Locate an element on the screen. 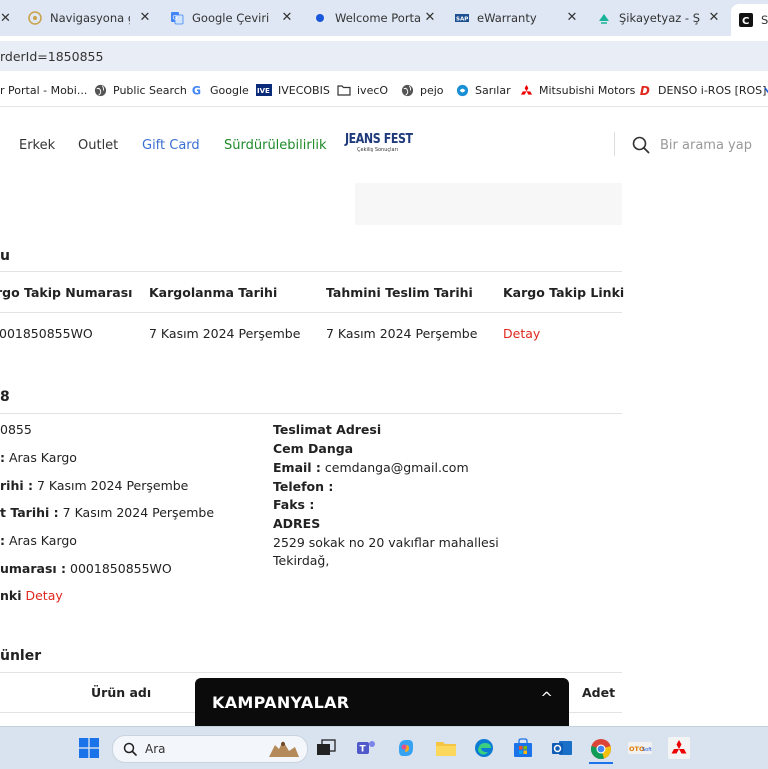  copilot-icon is located at coordinates (406, 748).